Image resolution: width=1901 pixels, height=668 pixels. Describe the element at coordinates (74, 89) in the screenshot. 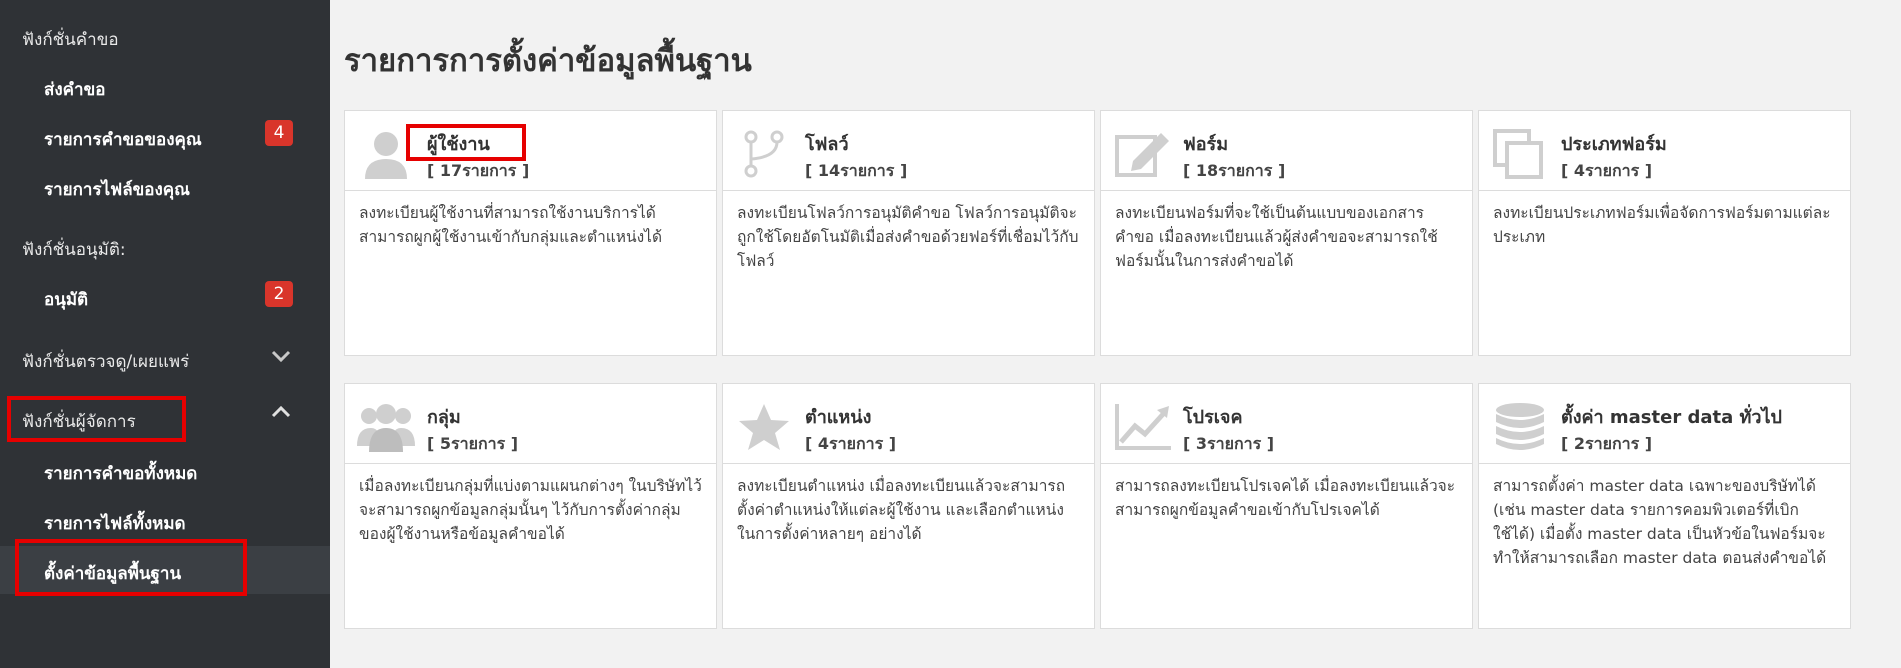

I see `sidebar-item-send-request: ส่งคำขอ` at that location.